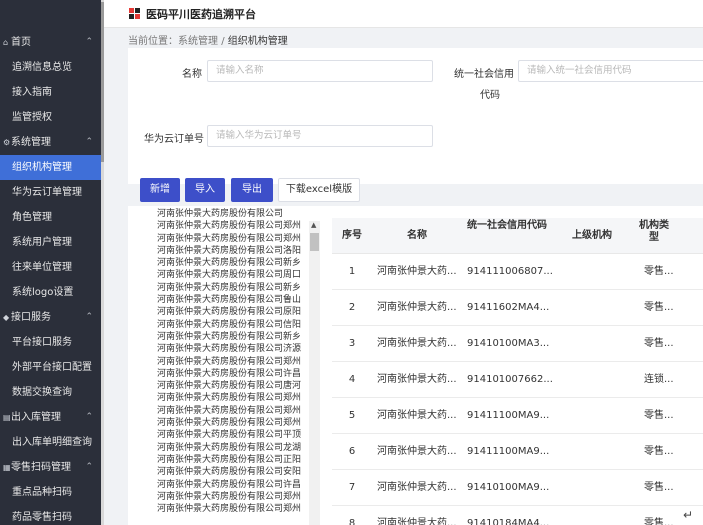 Image resolution: width=703 pixels, height=525 pixels. What do you see at coordinates (50, 492) in the screenshot?
I see `sidebar-item-18: 重点品种扫码` at bounding box center [50, 492].